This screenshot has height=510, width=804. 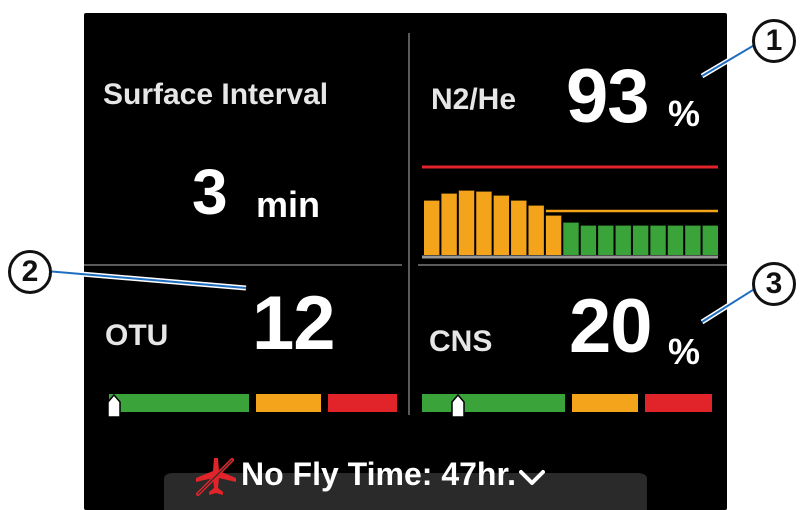 I want to click on callout-3: 3, so click(x=774, y=284).